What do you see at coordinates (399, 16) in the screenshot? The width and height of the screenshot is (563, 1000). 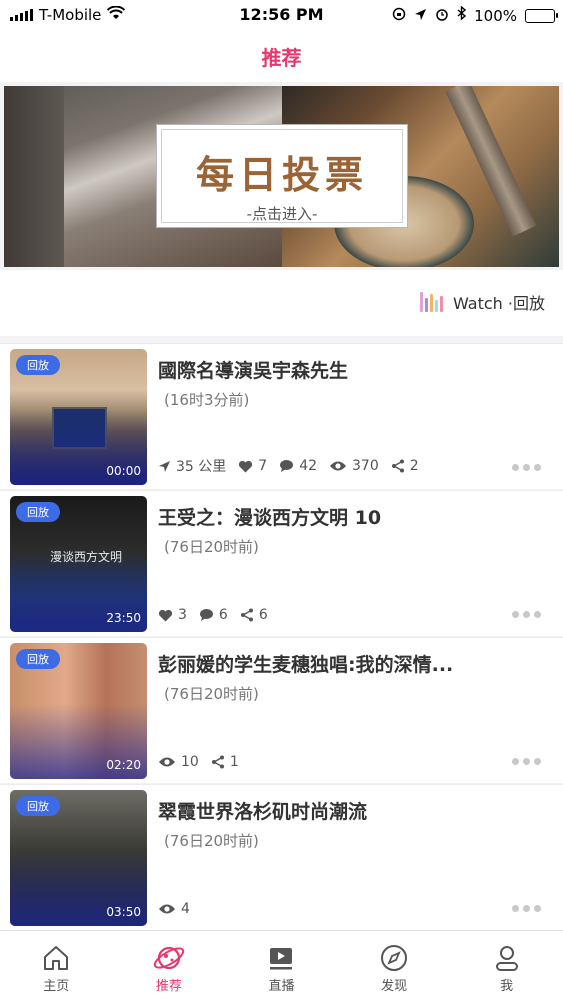 I see `screen-lock-icon` at bounding box center [399, 16].